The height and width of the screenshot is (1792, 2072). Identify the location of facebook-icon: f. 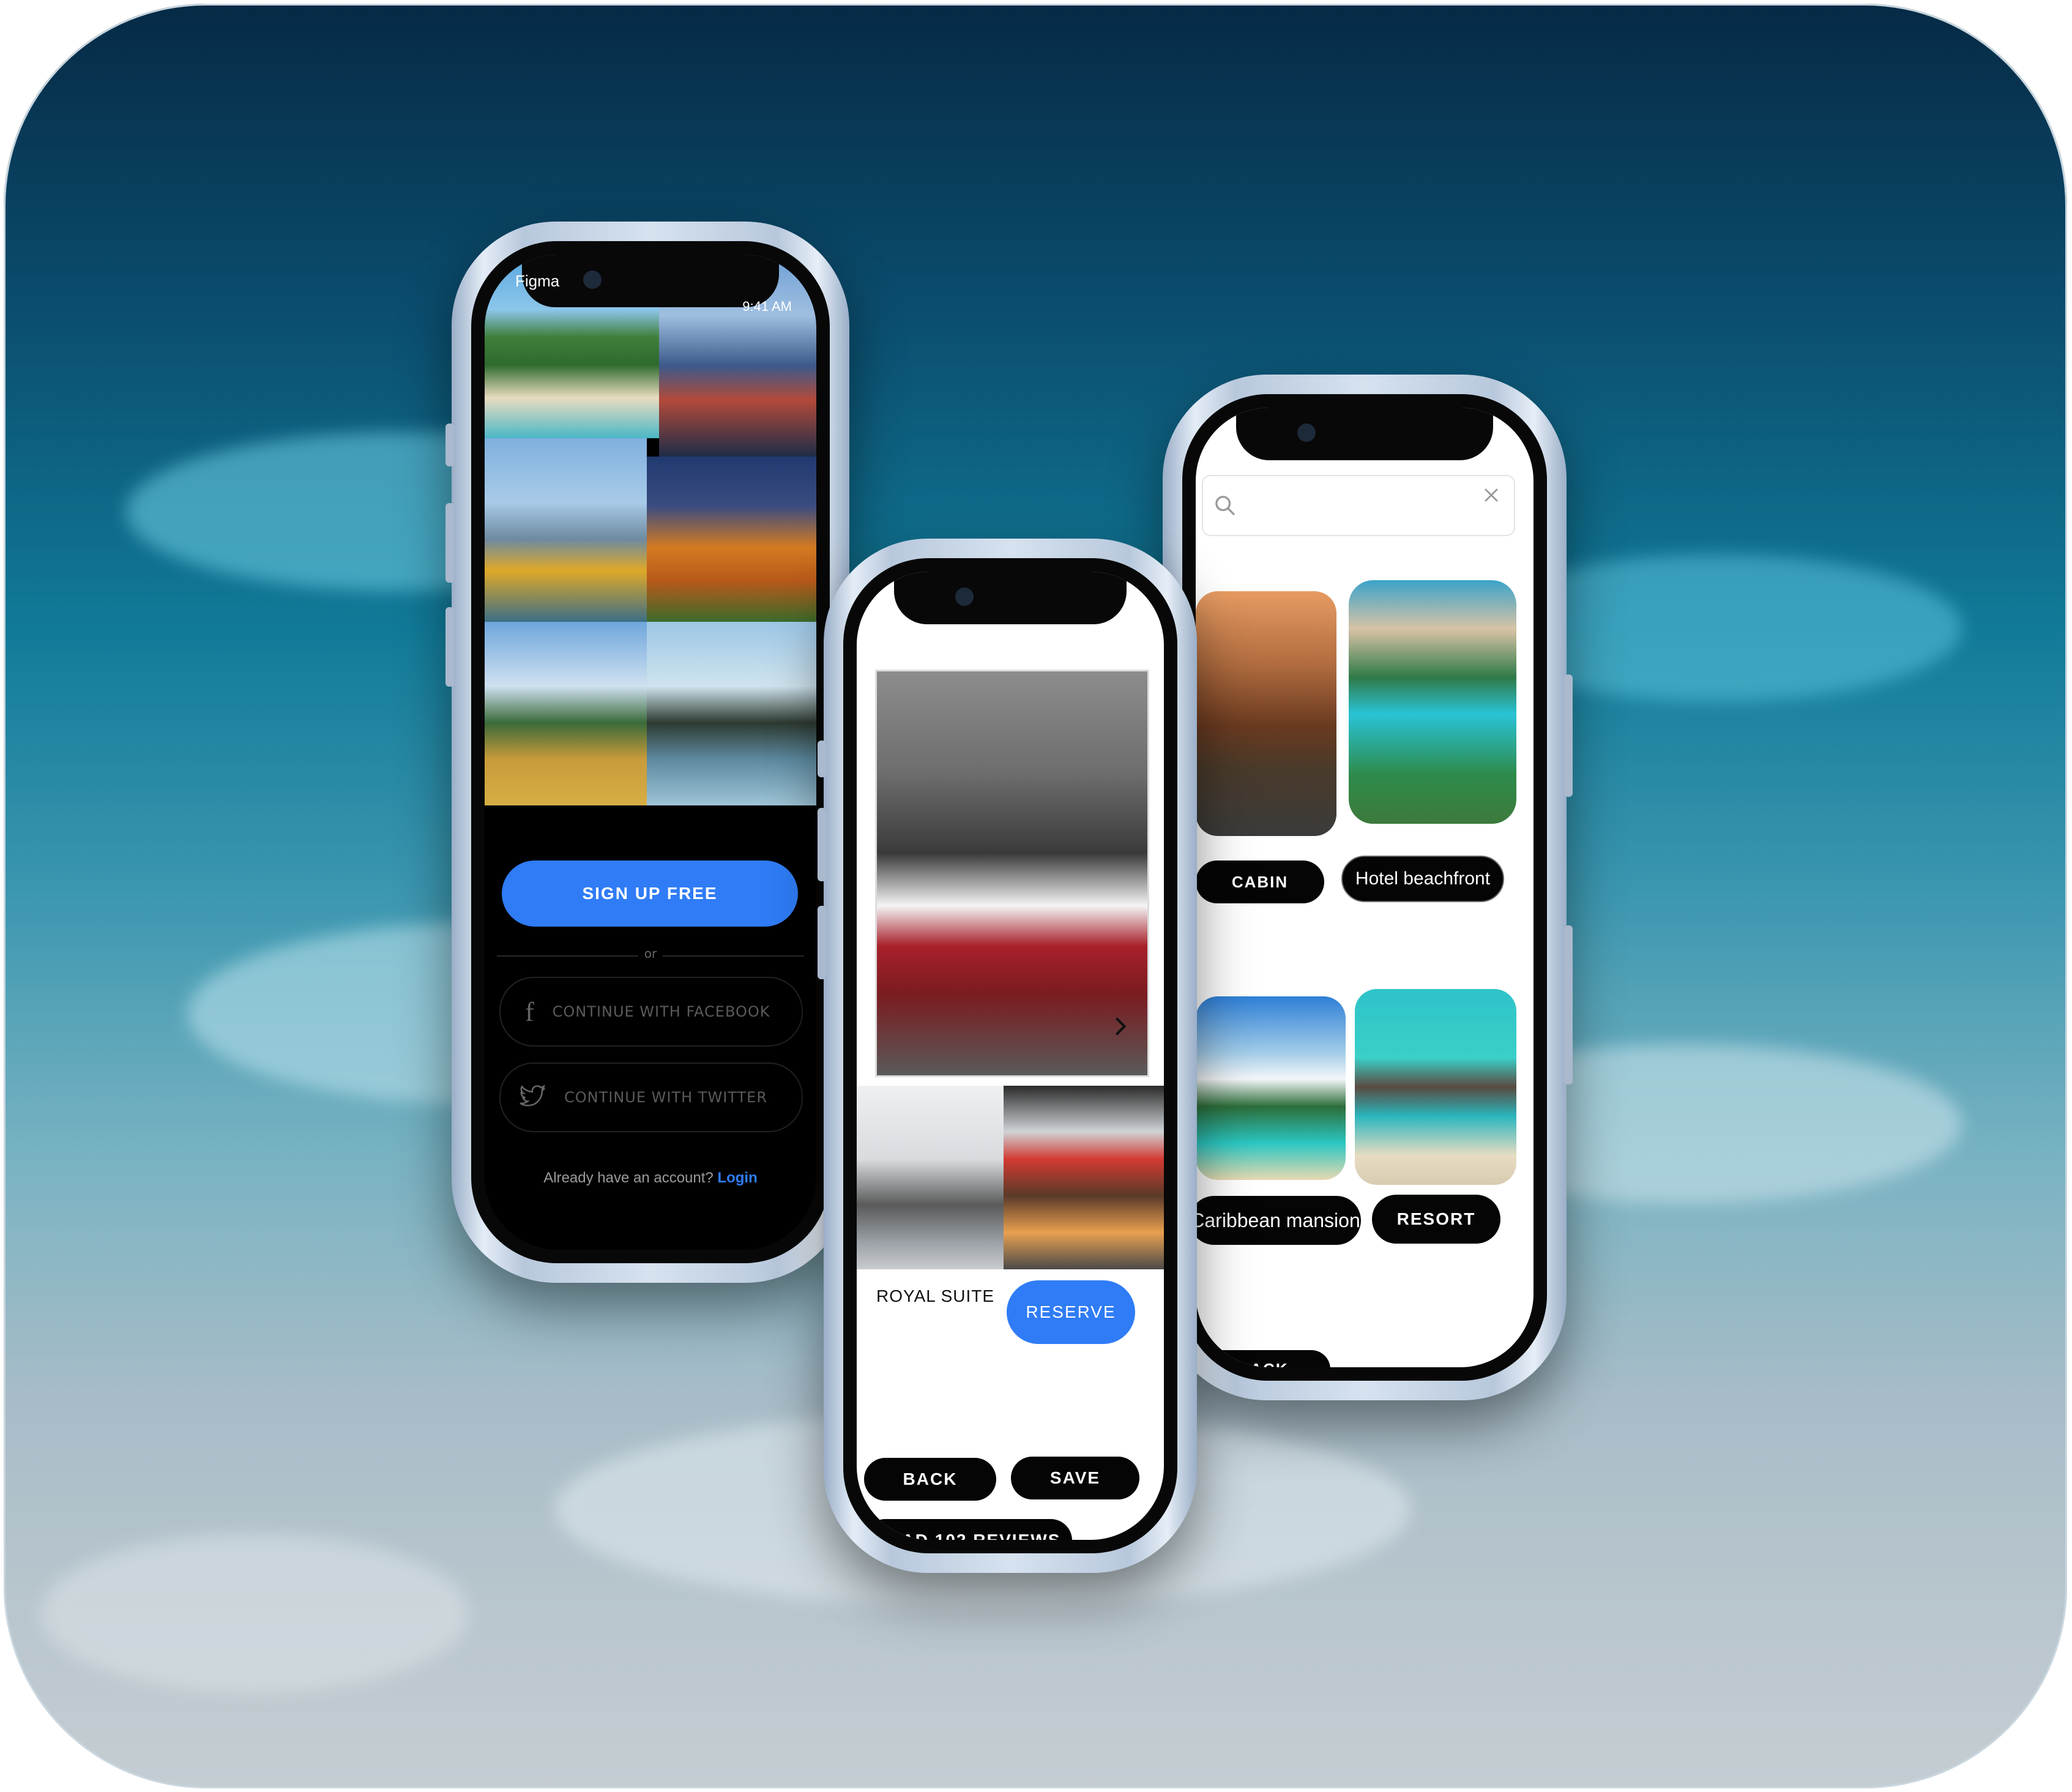
(529, 1011).